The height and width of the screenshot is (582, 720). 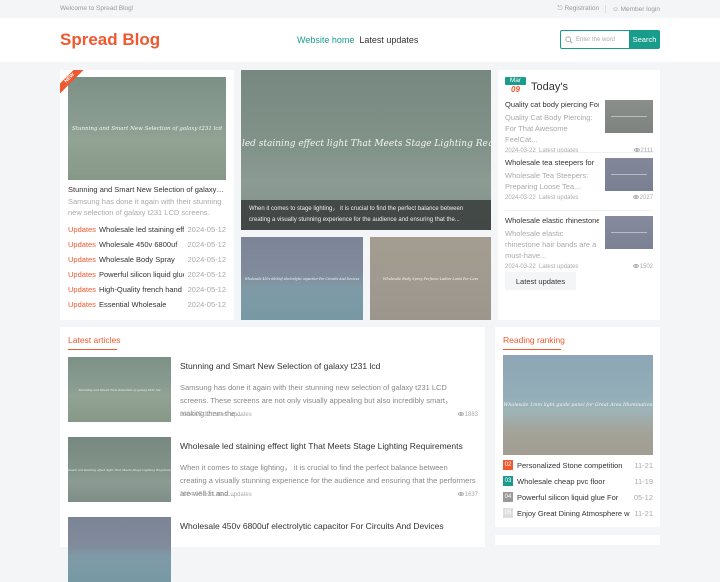 What do you see at coordinates (515, 85) in the screenshot?
I see `date-badge: Mar 09` at bounding box center [515, 85].